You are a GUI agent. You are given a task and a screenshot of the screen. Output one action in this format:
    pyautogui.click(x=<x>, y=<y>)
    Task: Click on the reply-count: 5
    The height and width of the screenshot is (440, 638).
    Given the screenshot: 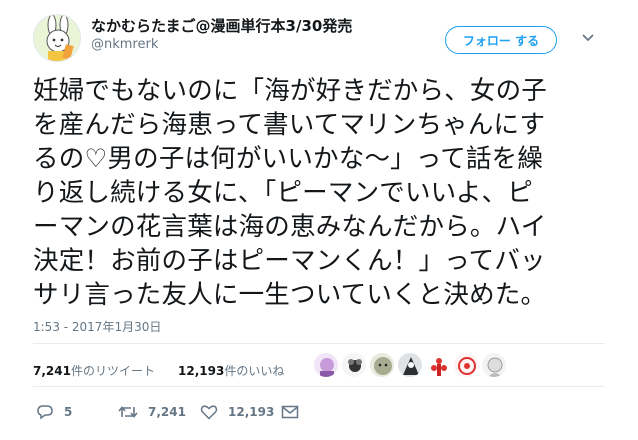 What is the action you would take?
    pyautogui.click(x=68, y=412)
    